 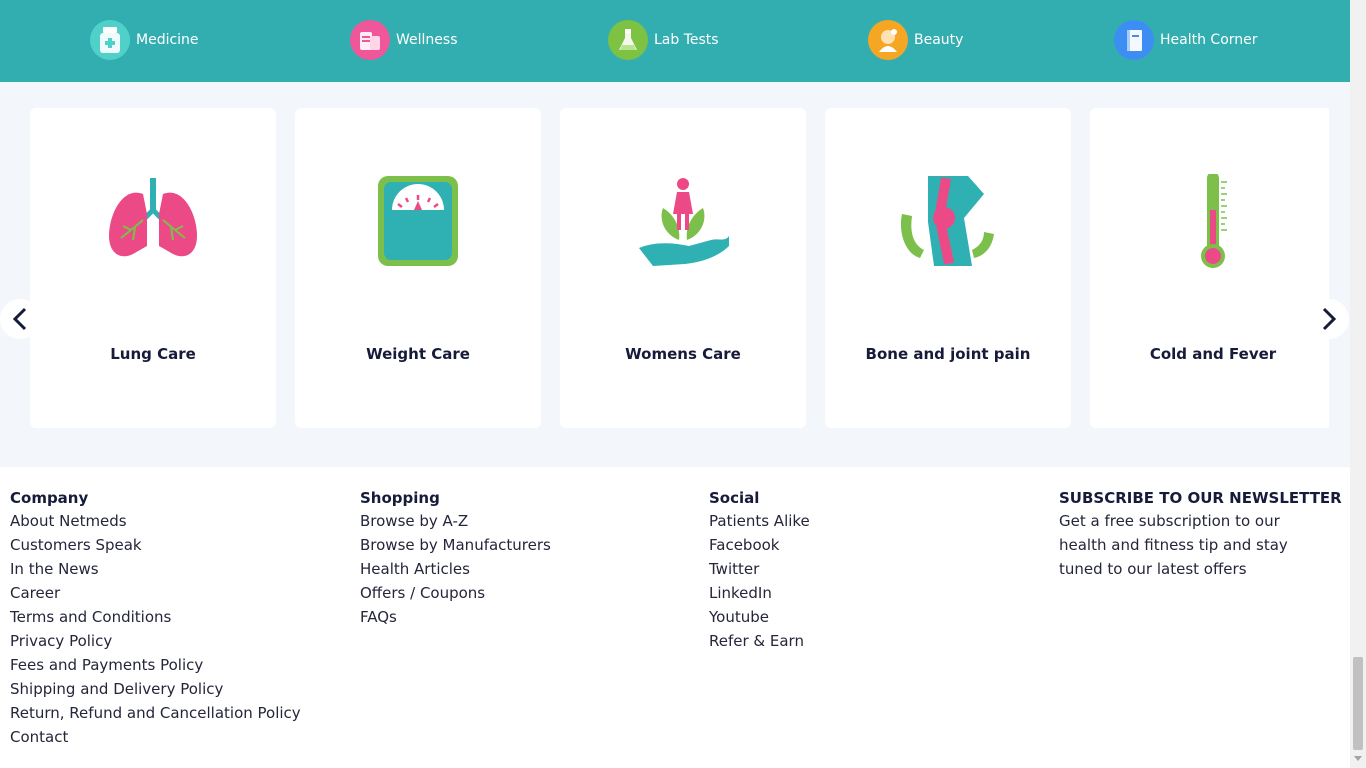 What do you see at coordinates (734, 498) in the screenshot?
I see `footer-social-heading: Social` at bounding box center [734, 498].